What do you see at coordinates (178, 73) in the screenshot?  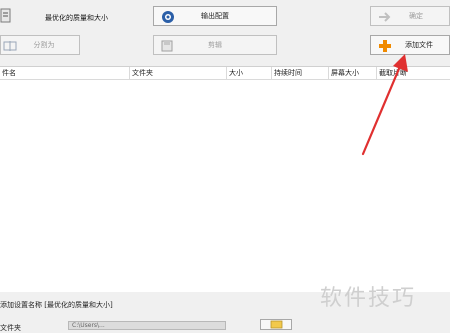 I see `column-folder: 文件夹` at bounding box center [178, 73].